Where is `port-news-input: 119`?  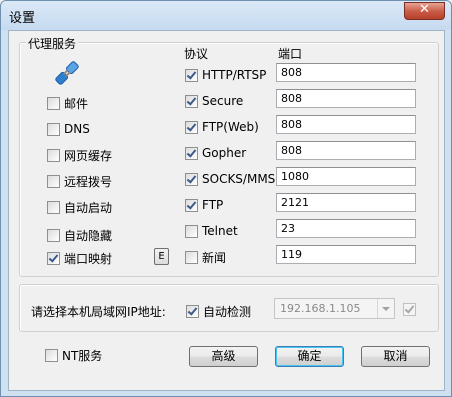 port-news-input: 119 is located at coordinates (346, 254).